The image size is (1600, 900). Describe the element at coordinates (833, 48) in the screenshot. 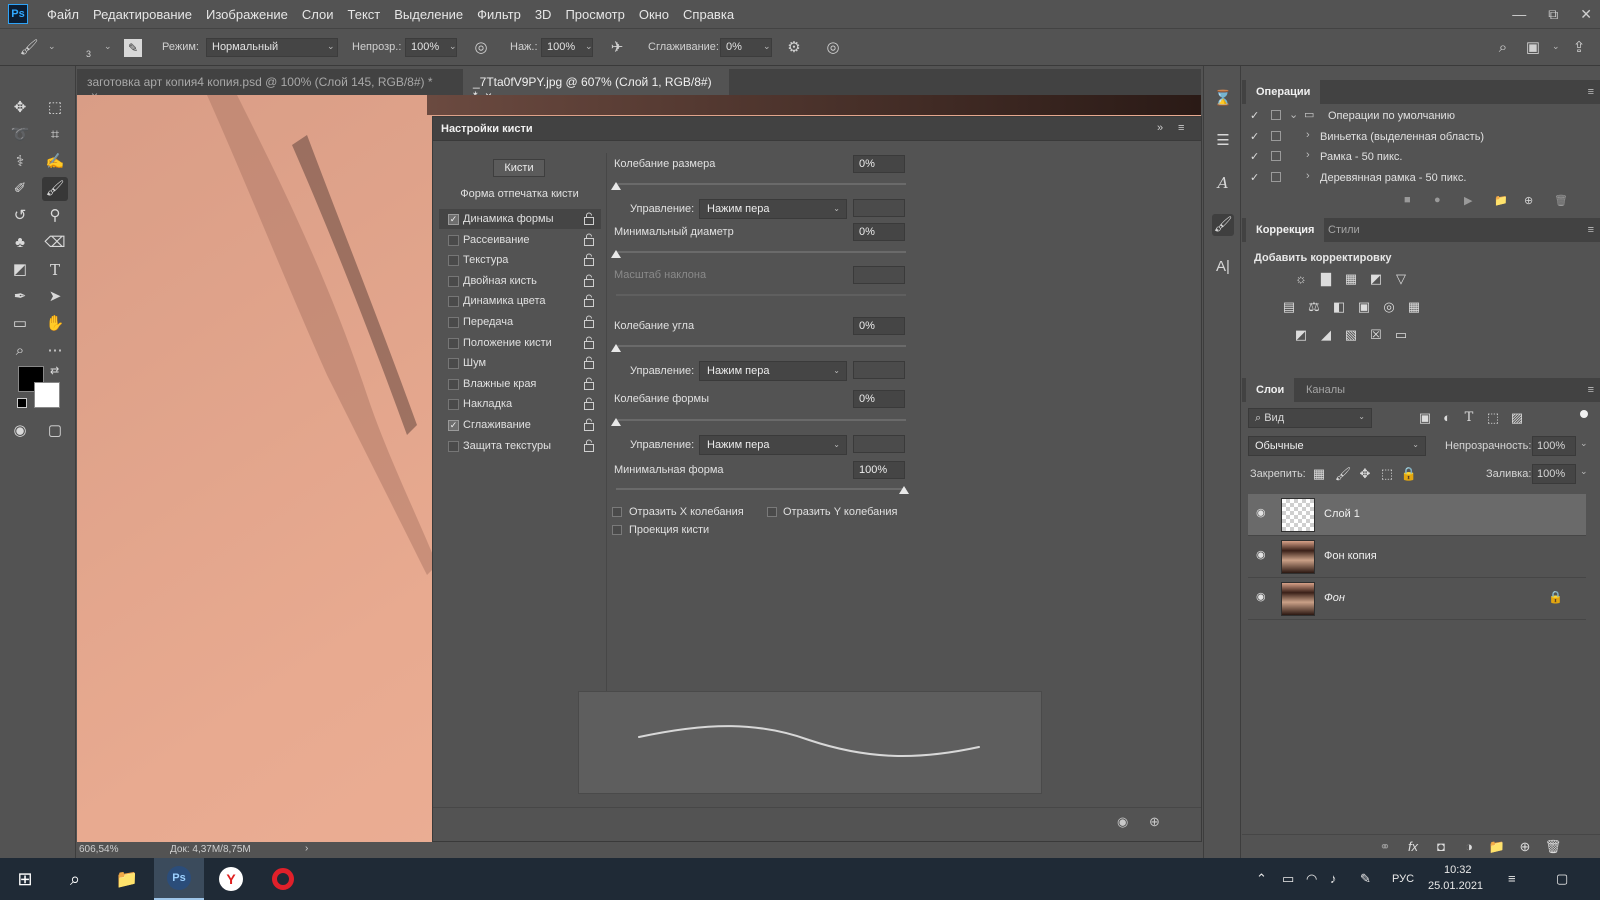

I see `pressure-size-icon: ◎` at that location.